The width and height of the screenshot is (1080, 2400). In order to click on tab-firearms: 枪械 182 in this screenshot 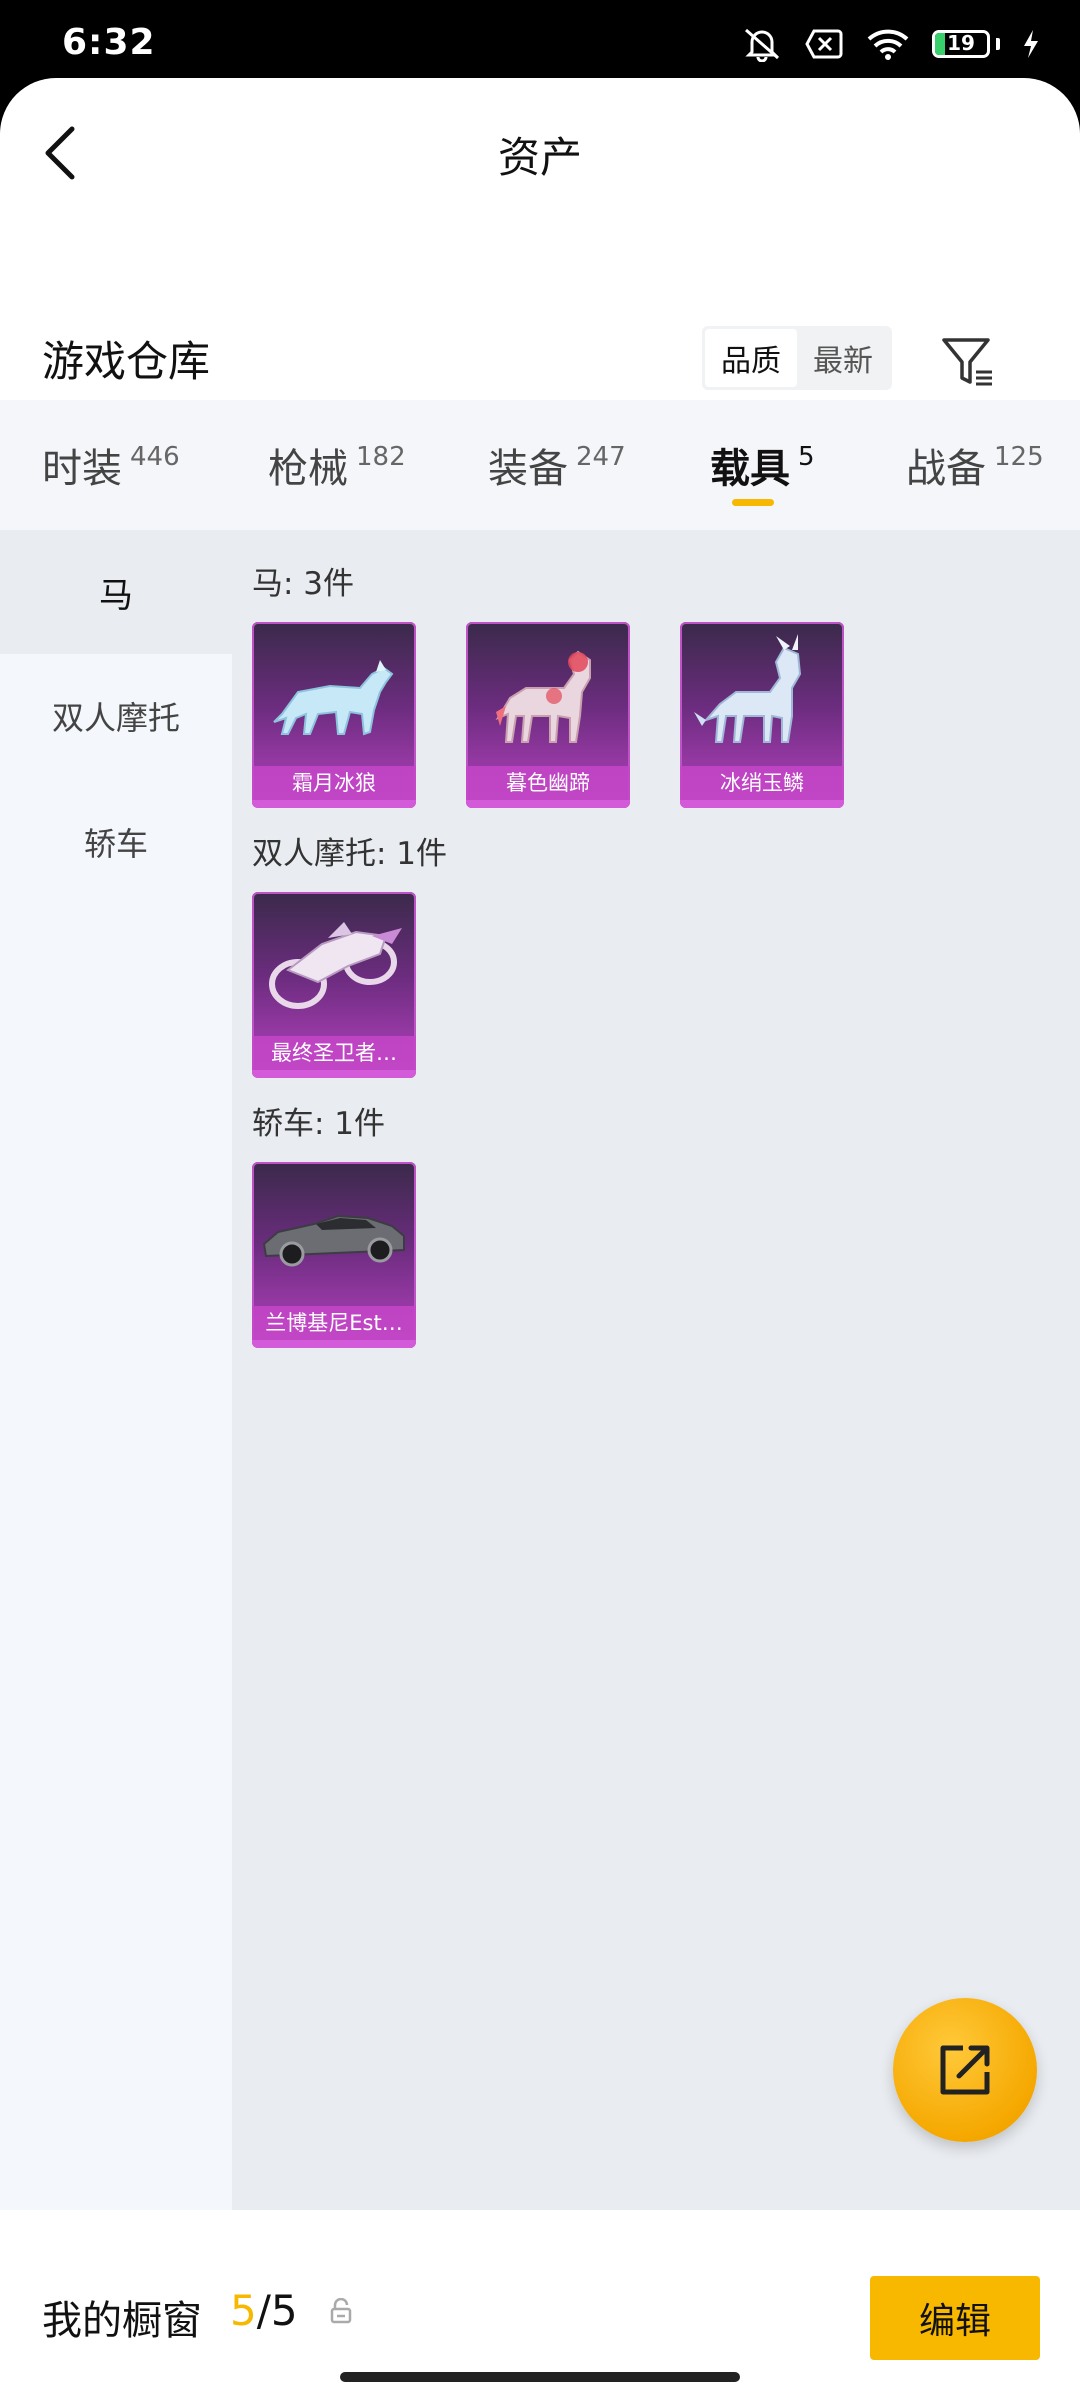, I will do `click(337, 465)`.